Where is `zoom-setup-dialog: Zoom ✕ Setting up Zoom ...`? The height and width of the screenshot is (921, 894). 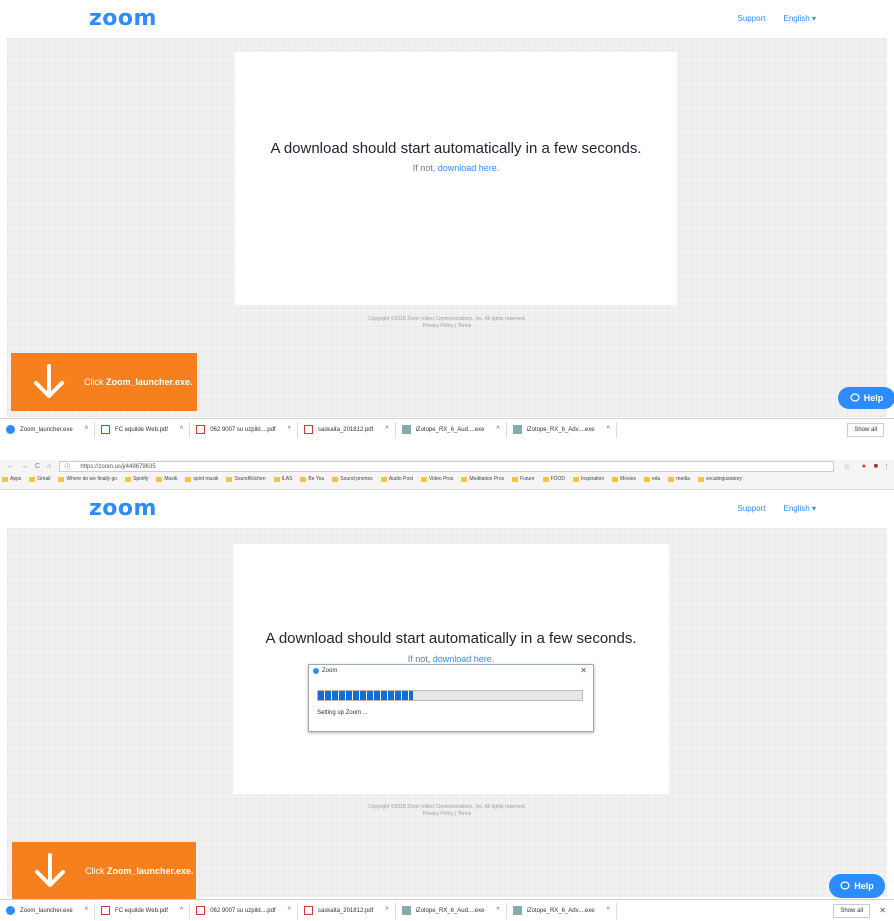 zoom-setup-dialog: Zoom ✕ Setting up Zoom ... is located at coordinates (451, 698).